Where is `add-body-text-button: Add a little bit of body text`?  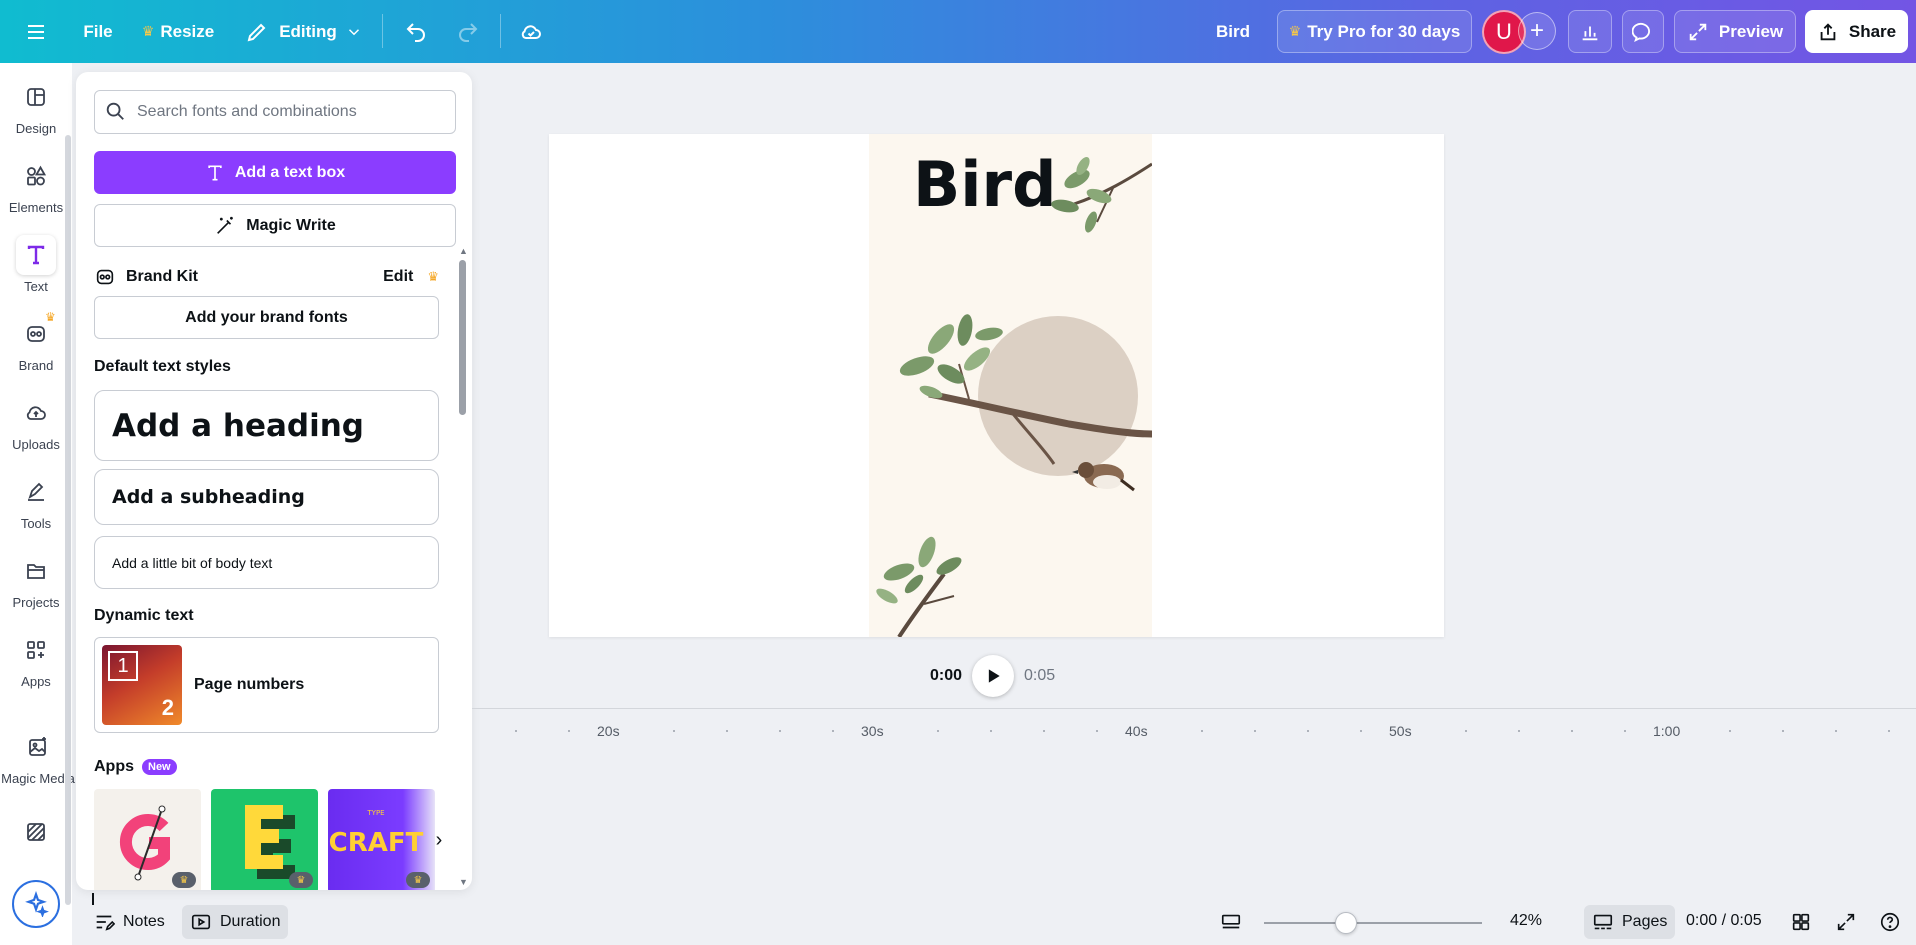 add-body-text-button: Add a little bit of body text is located at coordinates (266, 562).